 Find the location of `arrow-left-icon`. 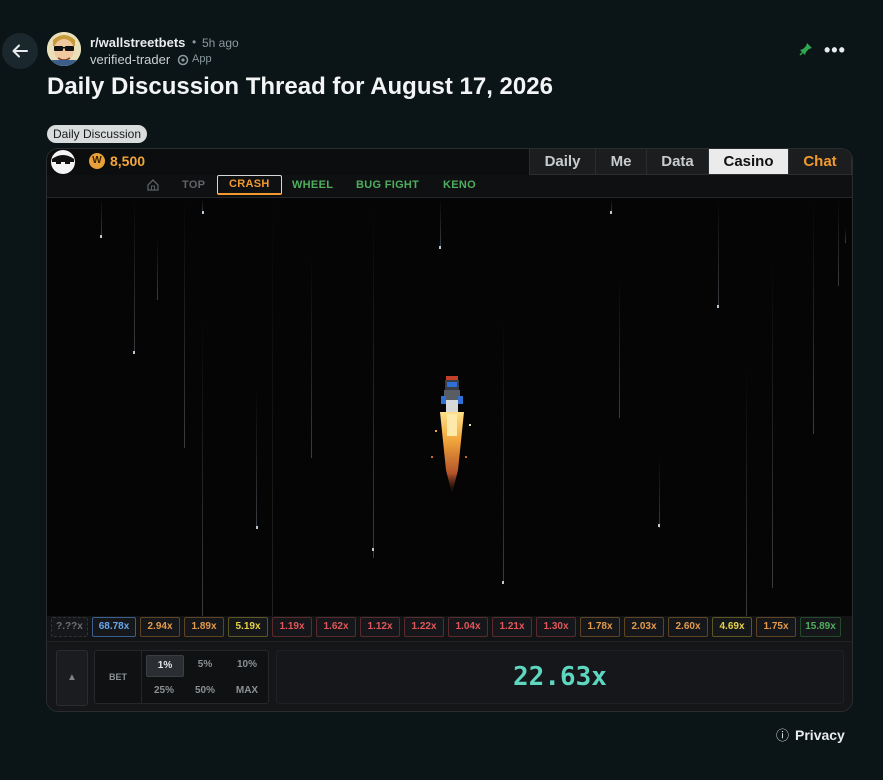

arrow-left-icon is located at coordinates (20, 51).